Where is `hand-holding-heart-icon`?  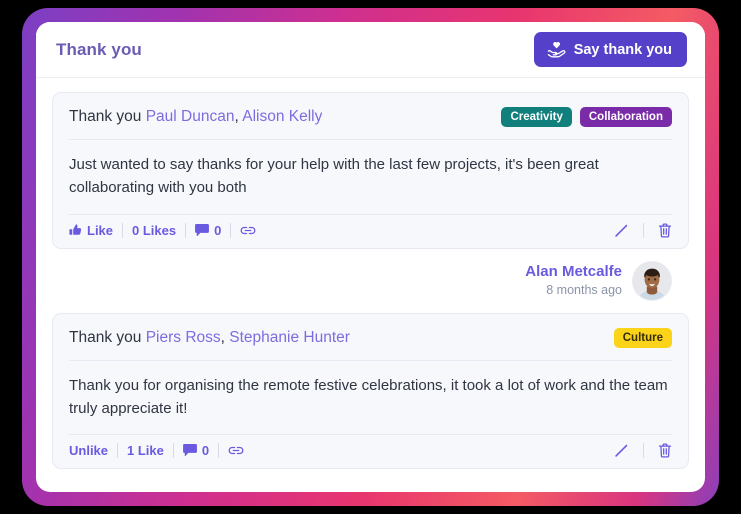
hand-holding-heart-icon is located at coordinates (556, 49).